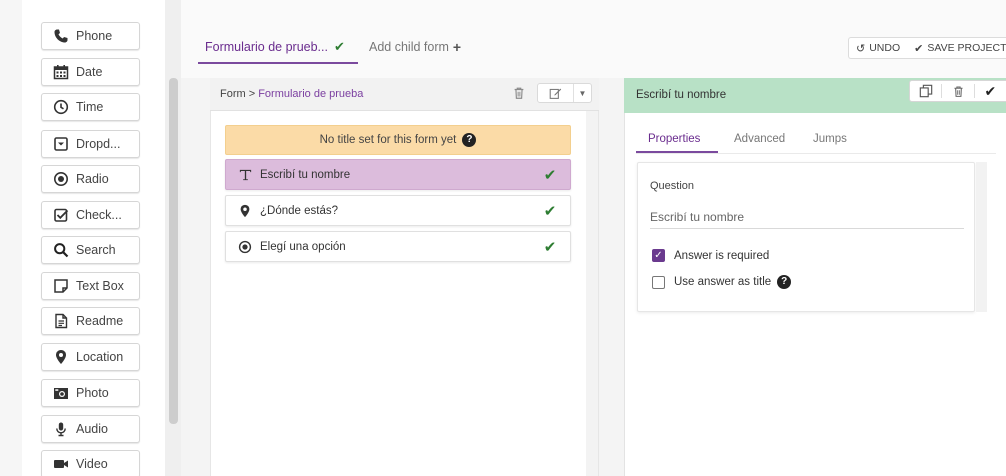  I want to click on undo-button: ↺ UNDO, so click(878, 48).